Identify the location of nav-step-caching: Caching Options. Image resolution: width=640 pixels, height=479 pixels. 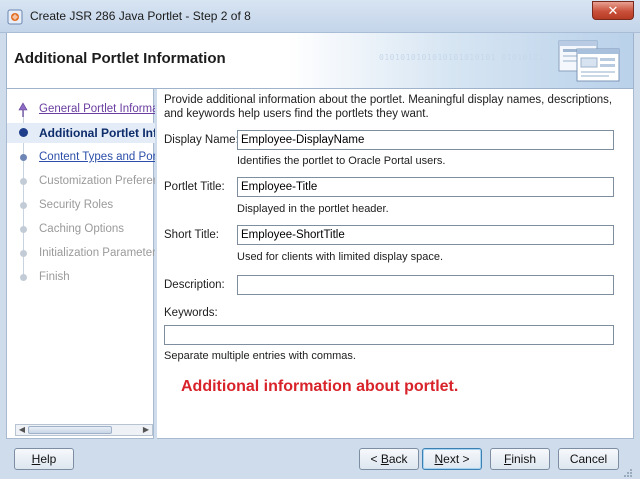
(81, 230).